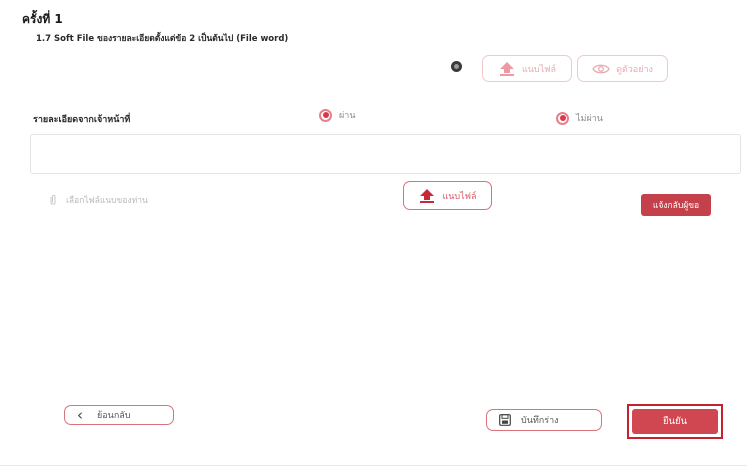 The image size is (747, 472). Describe the element at coordinates (456, 66) in the screenshot. I see `remove-file-icon` at that location.